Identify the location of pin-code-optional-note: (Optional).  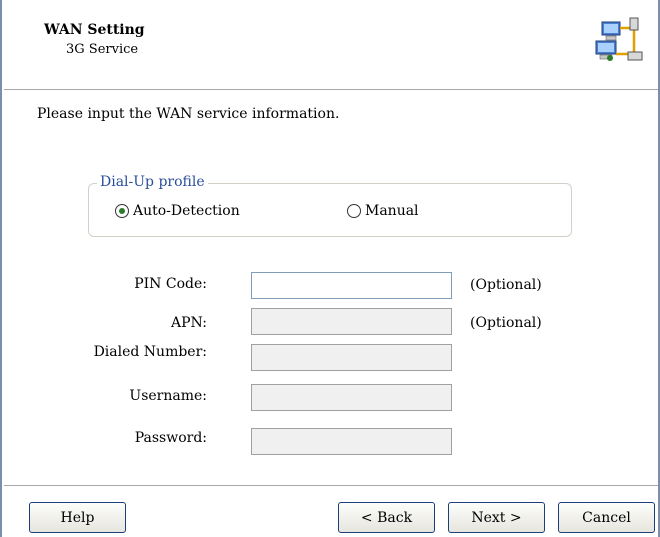
(506, 285).